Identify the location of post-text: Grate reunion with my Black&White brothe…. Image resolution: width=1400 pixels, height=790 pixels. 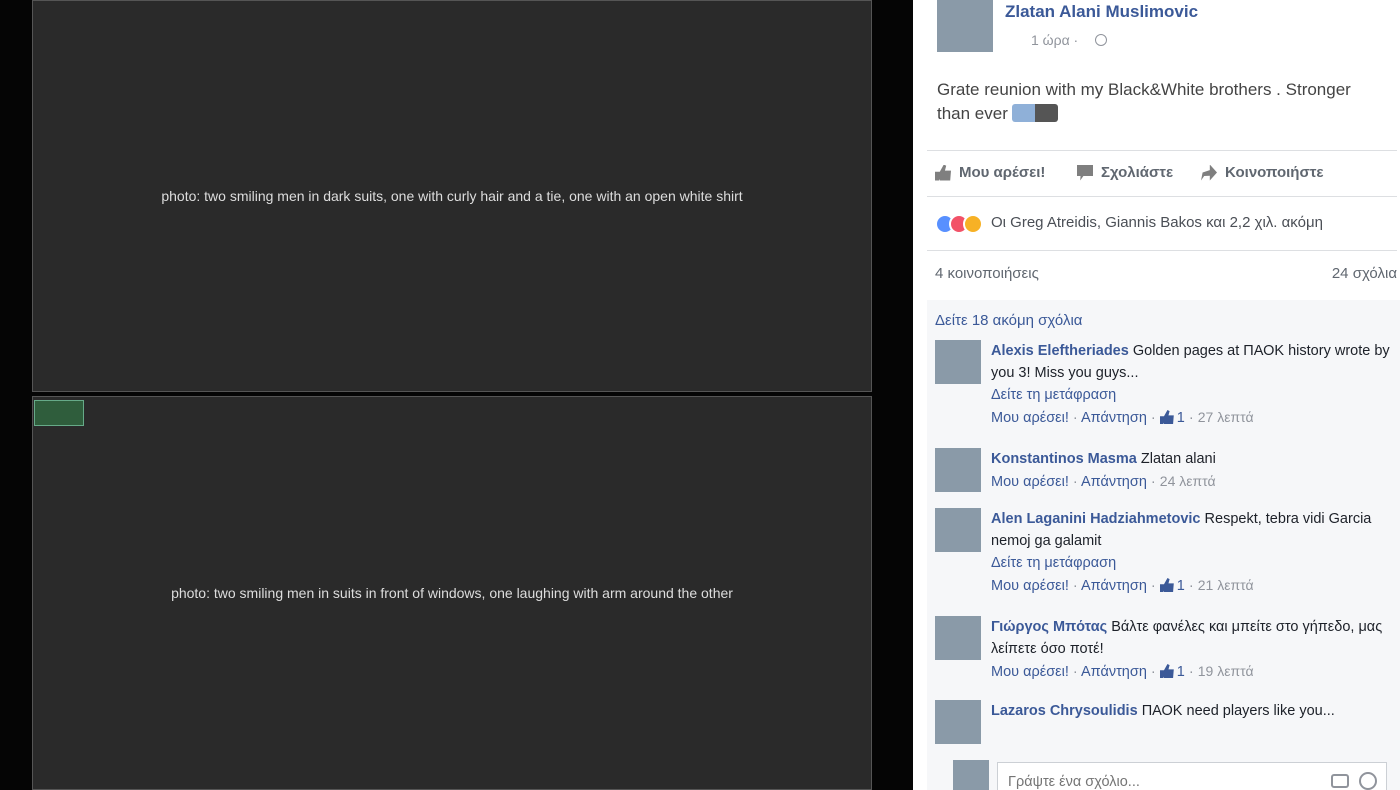
(1157, 102).